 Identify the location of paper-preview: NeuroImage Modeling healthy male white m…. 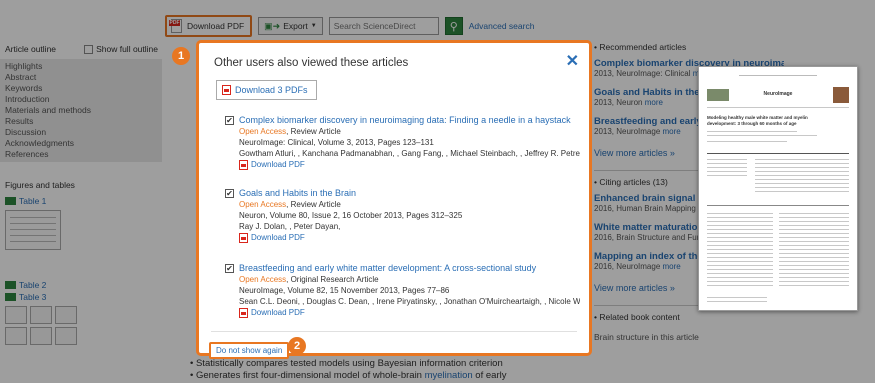
(778, 188).